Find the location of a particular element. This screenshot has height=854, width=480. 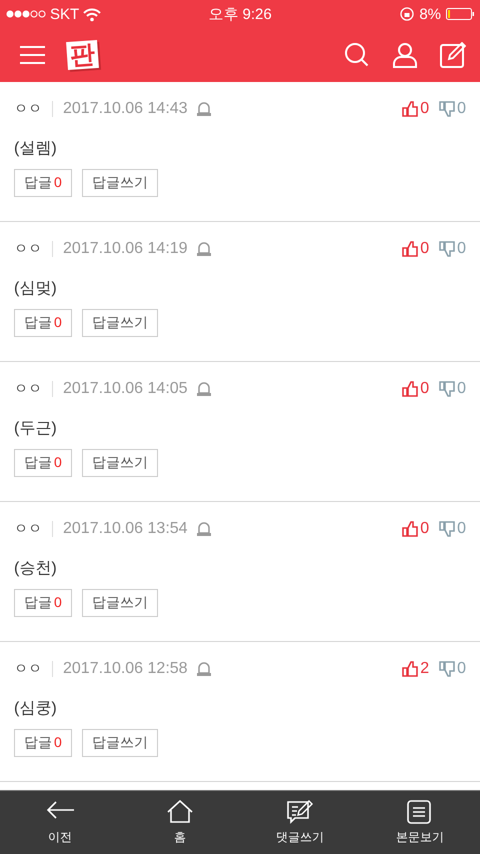

back-tab: 이전 is located at coordinates (60, 822).